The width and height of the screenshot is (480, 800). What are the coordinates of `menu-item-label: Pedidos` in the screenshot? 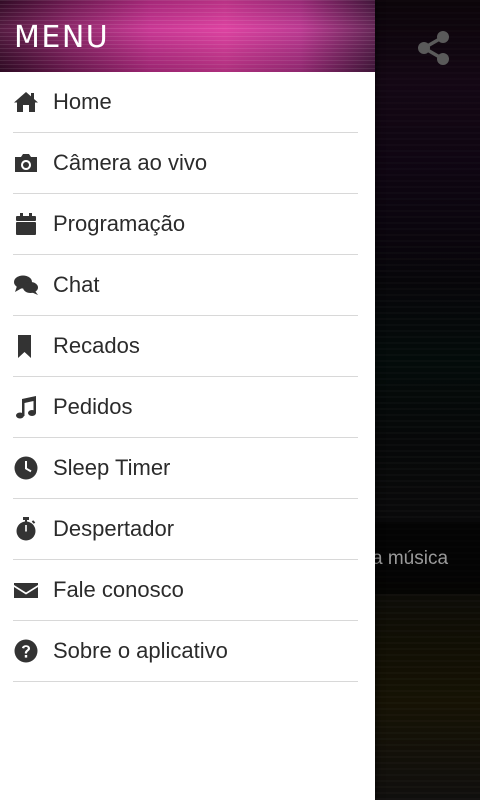 It's located at (93, 406).